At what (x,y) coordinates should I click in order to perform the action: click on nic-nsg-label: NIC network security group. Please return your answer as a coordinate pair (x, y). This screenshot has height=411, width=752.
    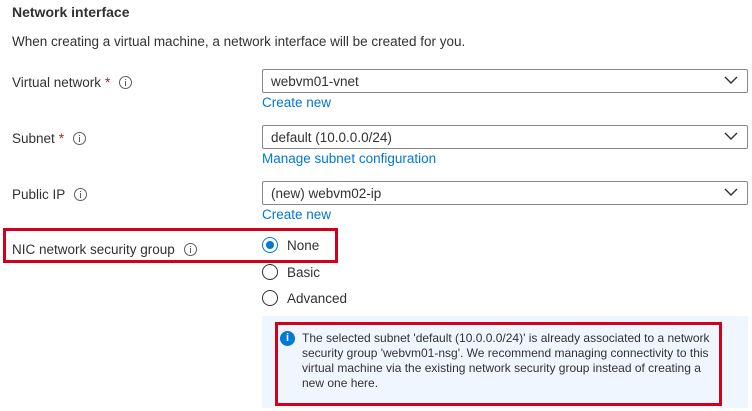
    Looking at the image, I should click on (104, 249).